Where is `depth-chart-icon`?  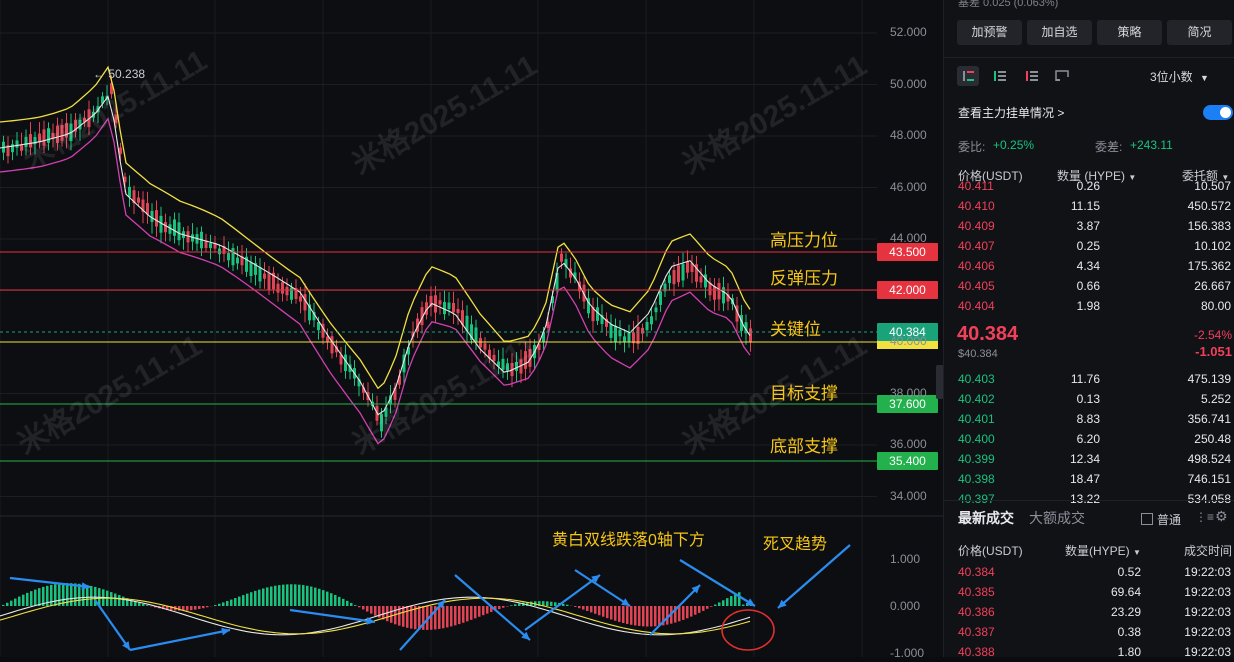 depth-chart-icon is located at coordinates (1062, 76).